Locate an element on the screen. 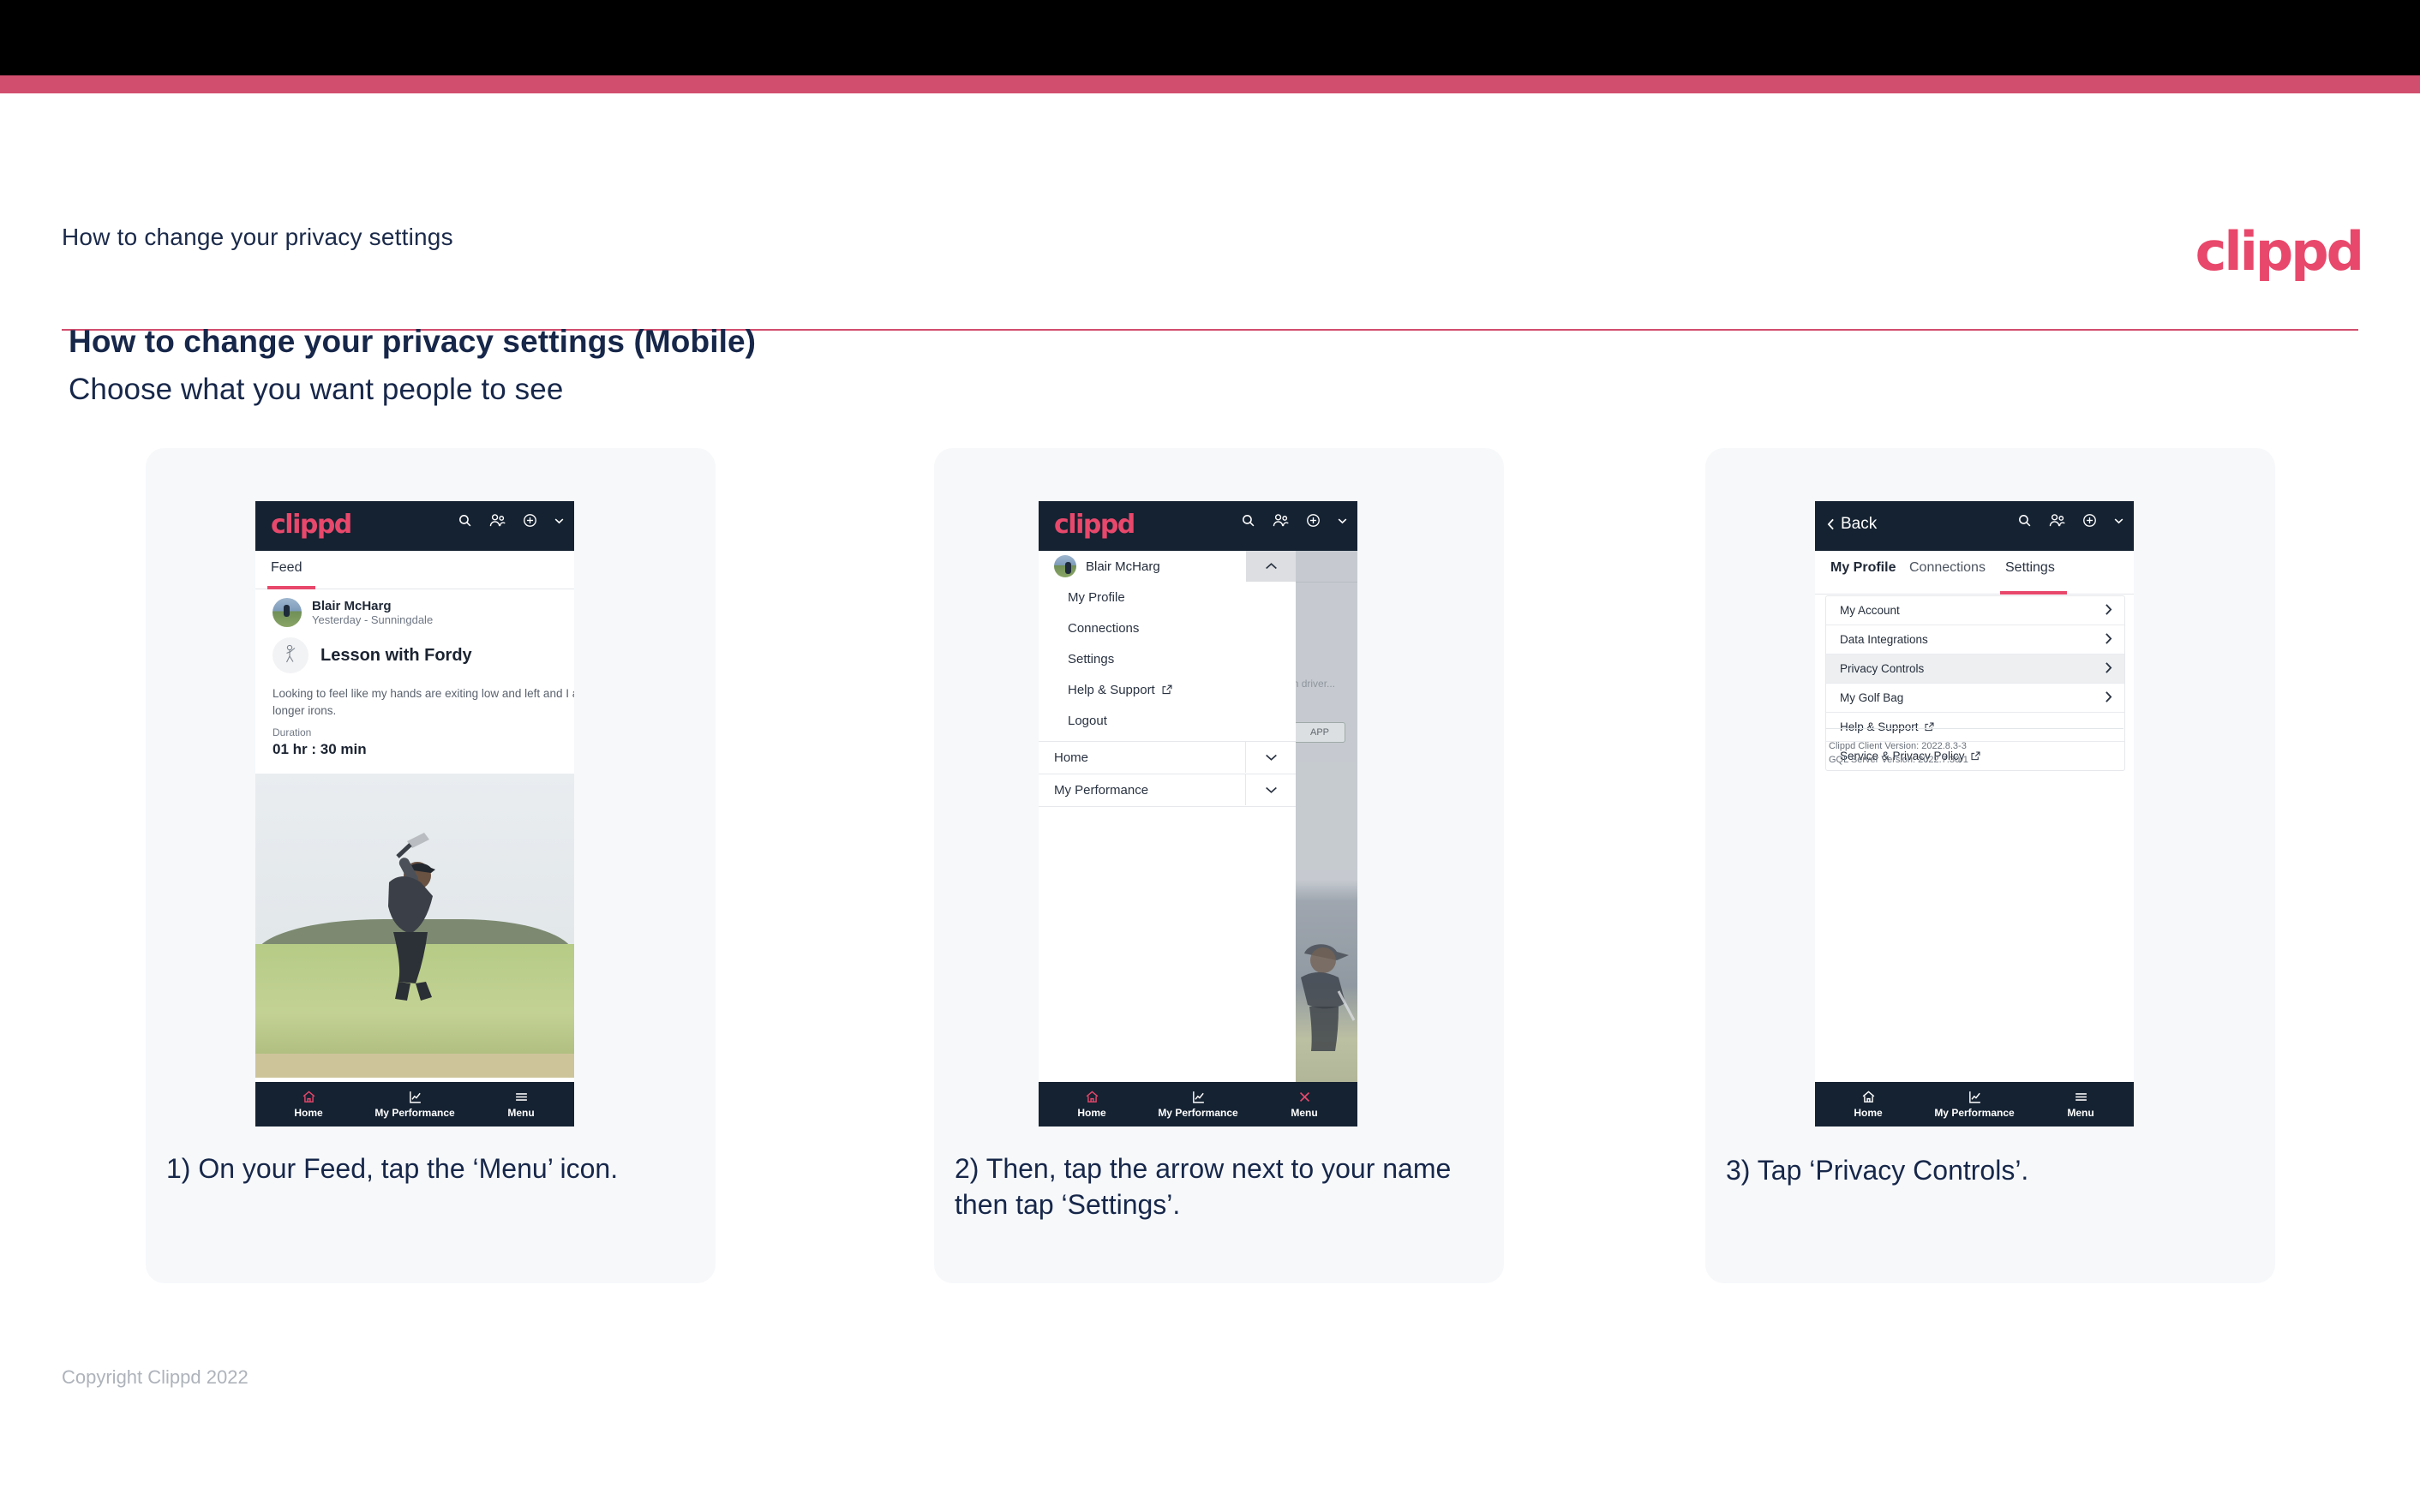 The height and width of the screenshot is (1512, 2420). page-subtitle: Choose what you want people to see is located at coordinates (316, 390).